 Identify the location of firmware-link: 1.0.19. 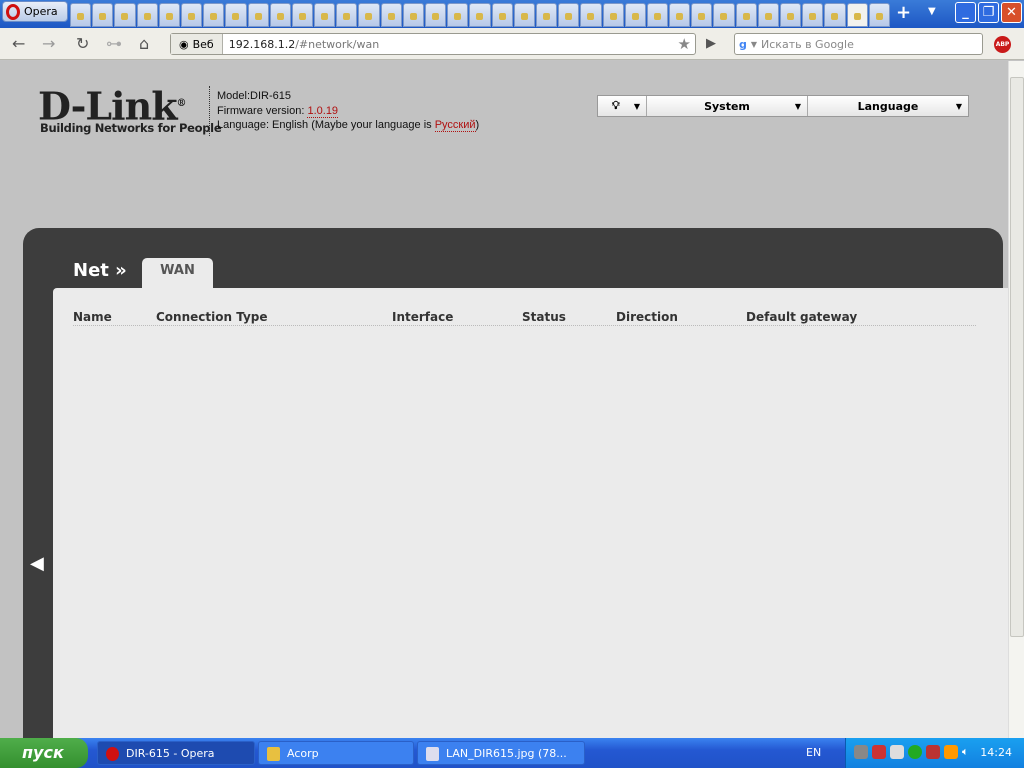
(323, 111).